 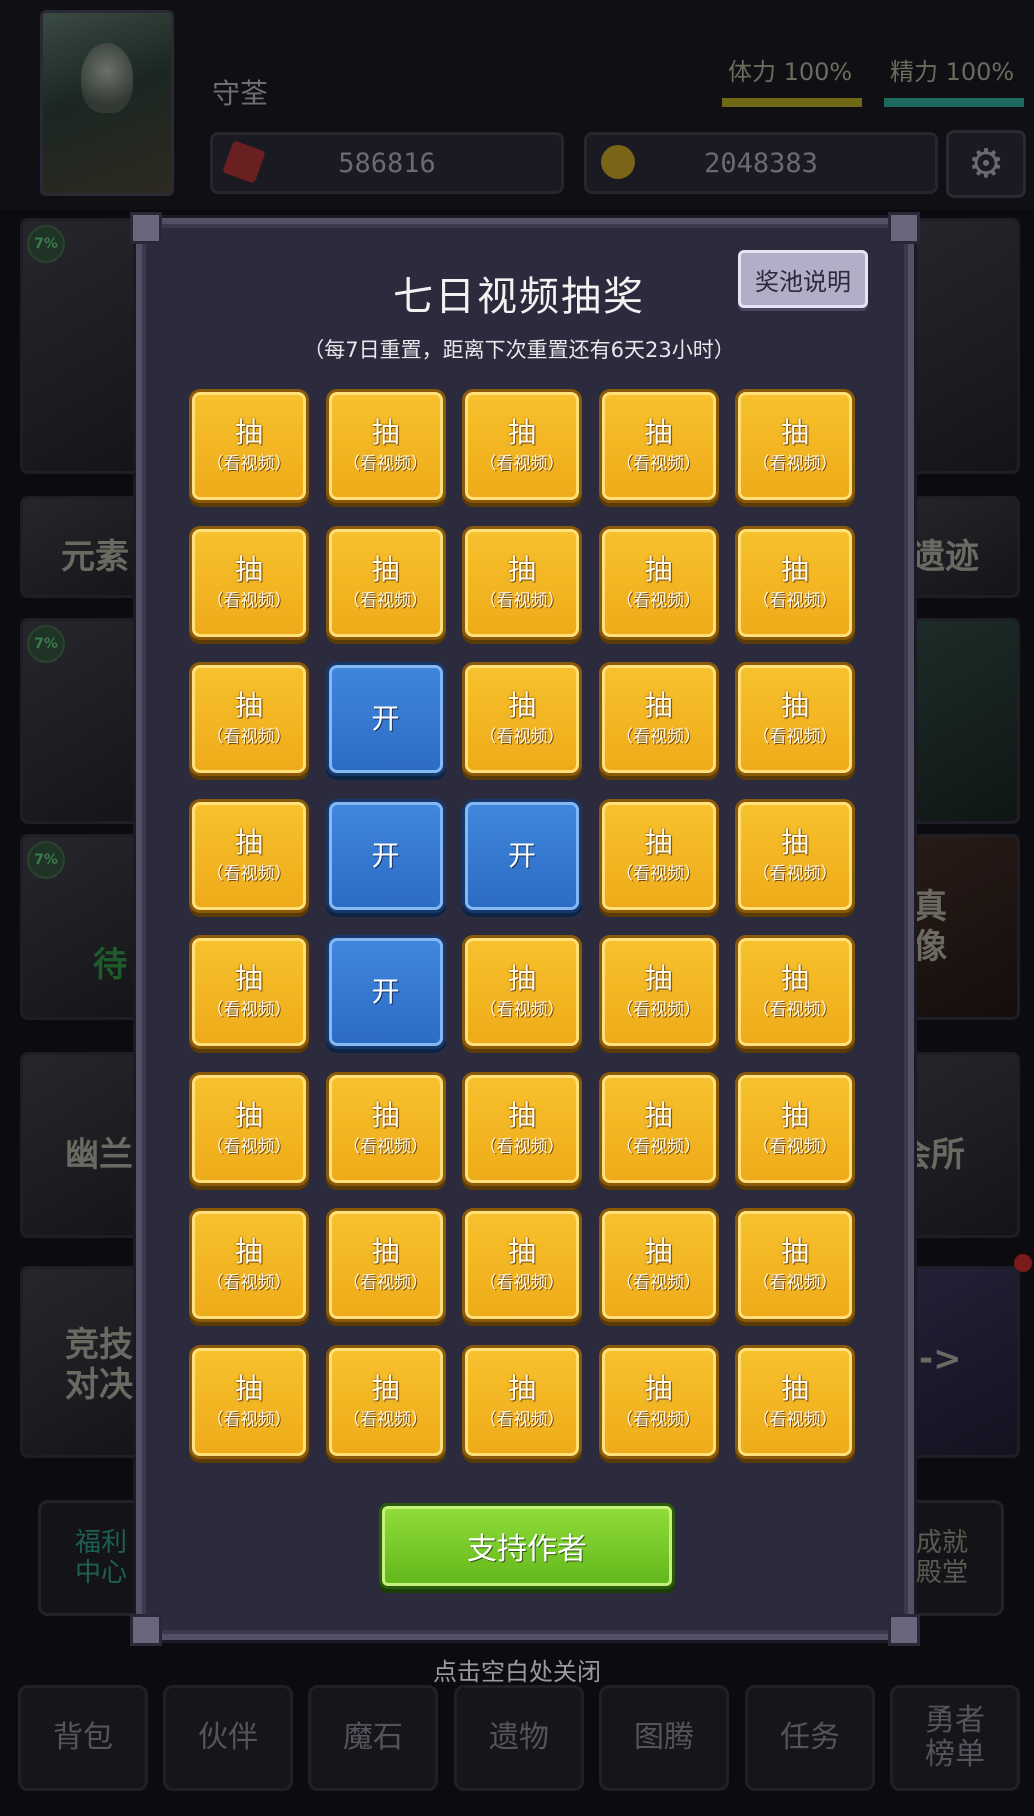 I want to click on gem-amount: 586816, so click(x=387, y=163).